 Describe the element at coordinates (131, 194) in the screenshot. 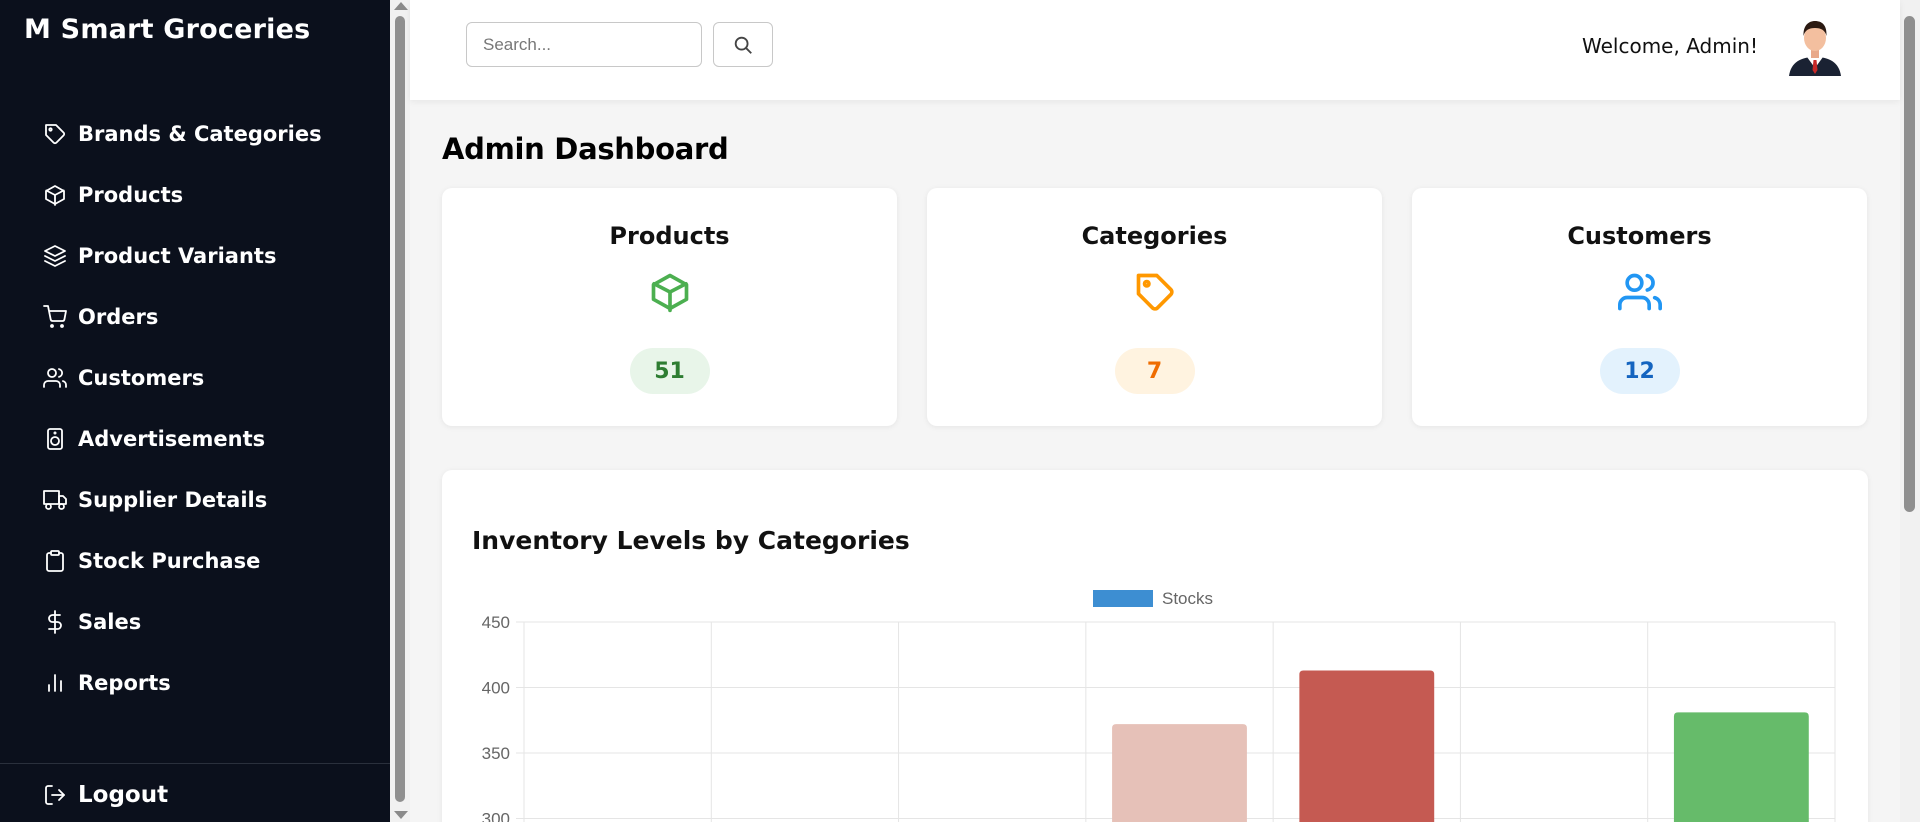

I see `sidebar-item-label: Products` at that location.